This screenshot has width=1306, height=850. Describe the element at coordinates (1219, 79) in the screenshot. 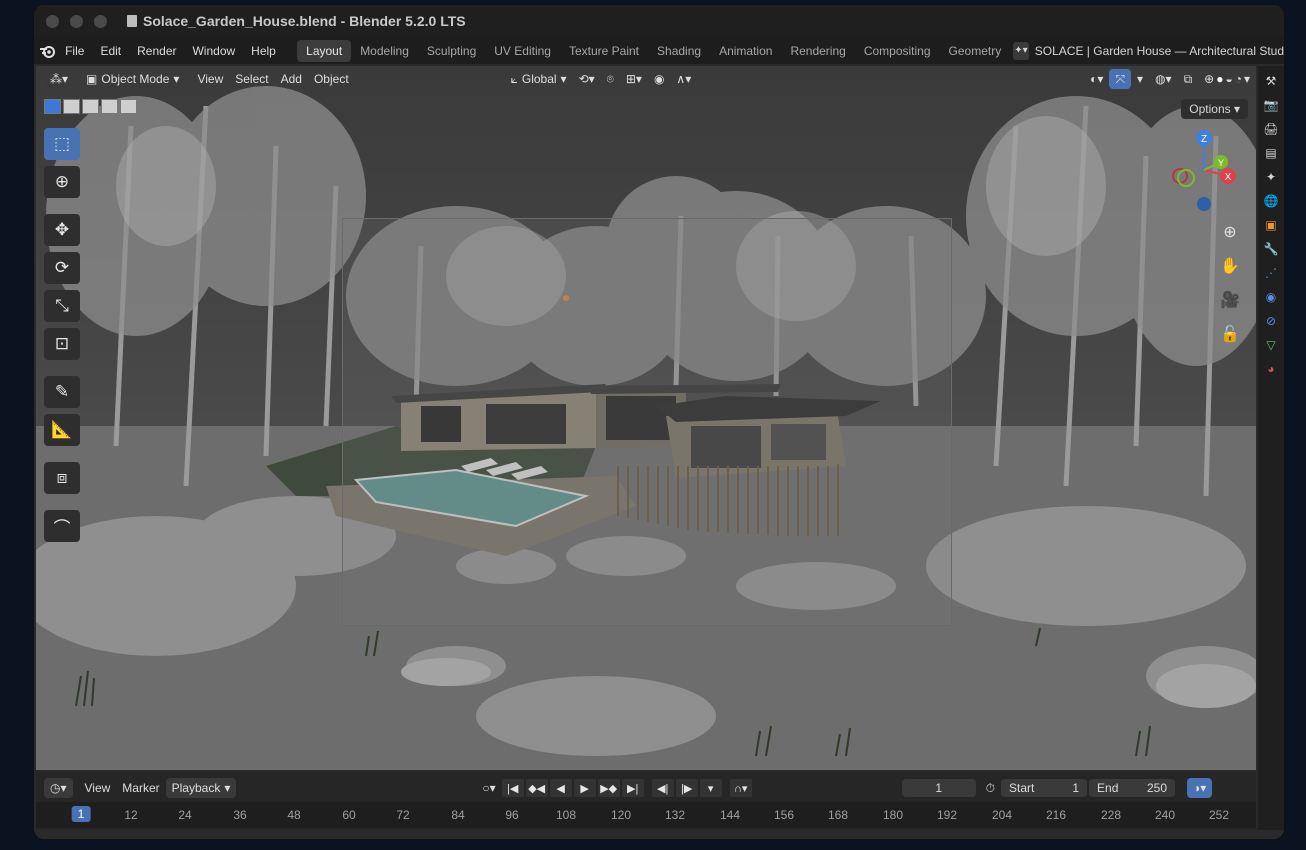

I see `solid-shading-icon: ●` at that location.